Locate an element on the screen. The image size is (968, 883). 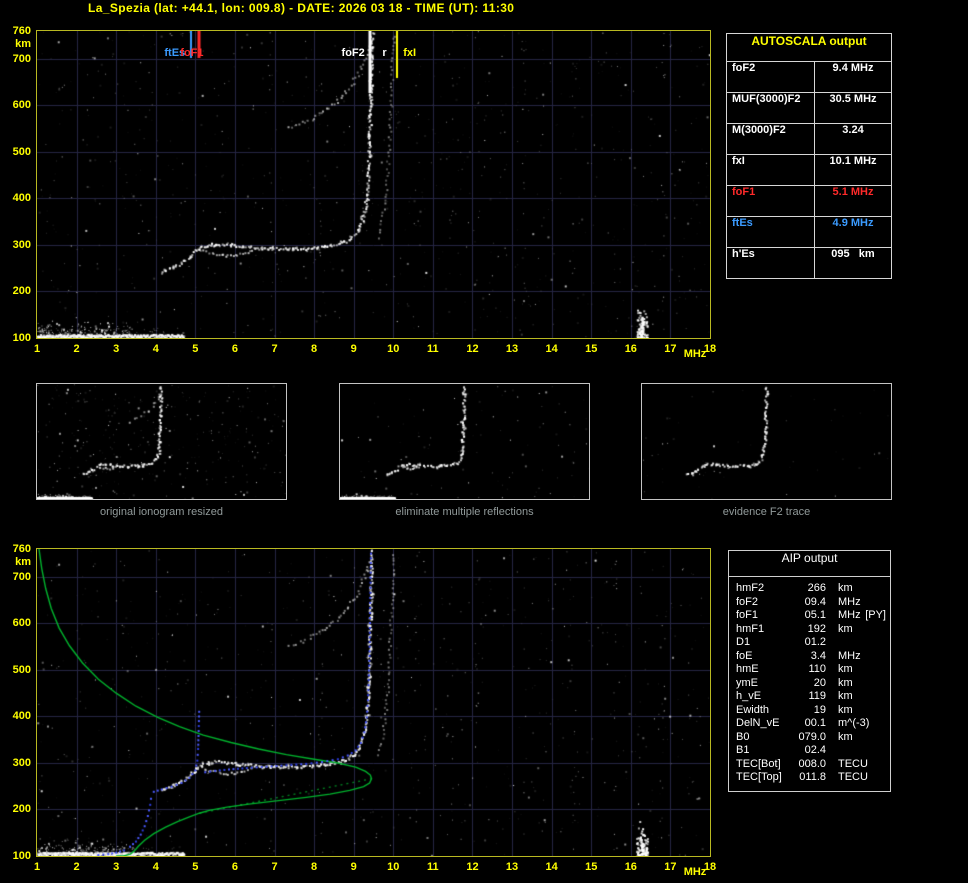
aip-row-label: h_vE is located at coordinates (749, 696).